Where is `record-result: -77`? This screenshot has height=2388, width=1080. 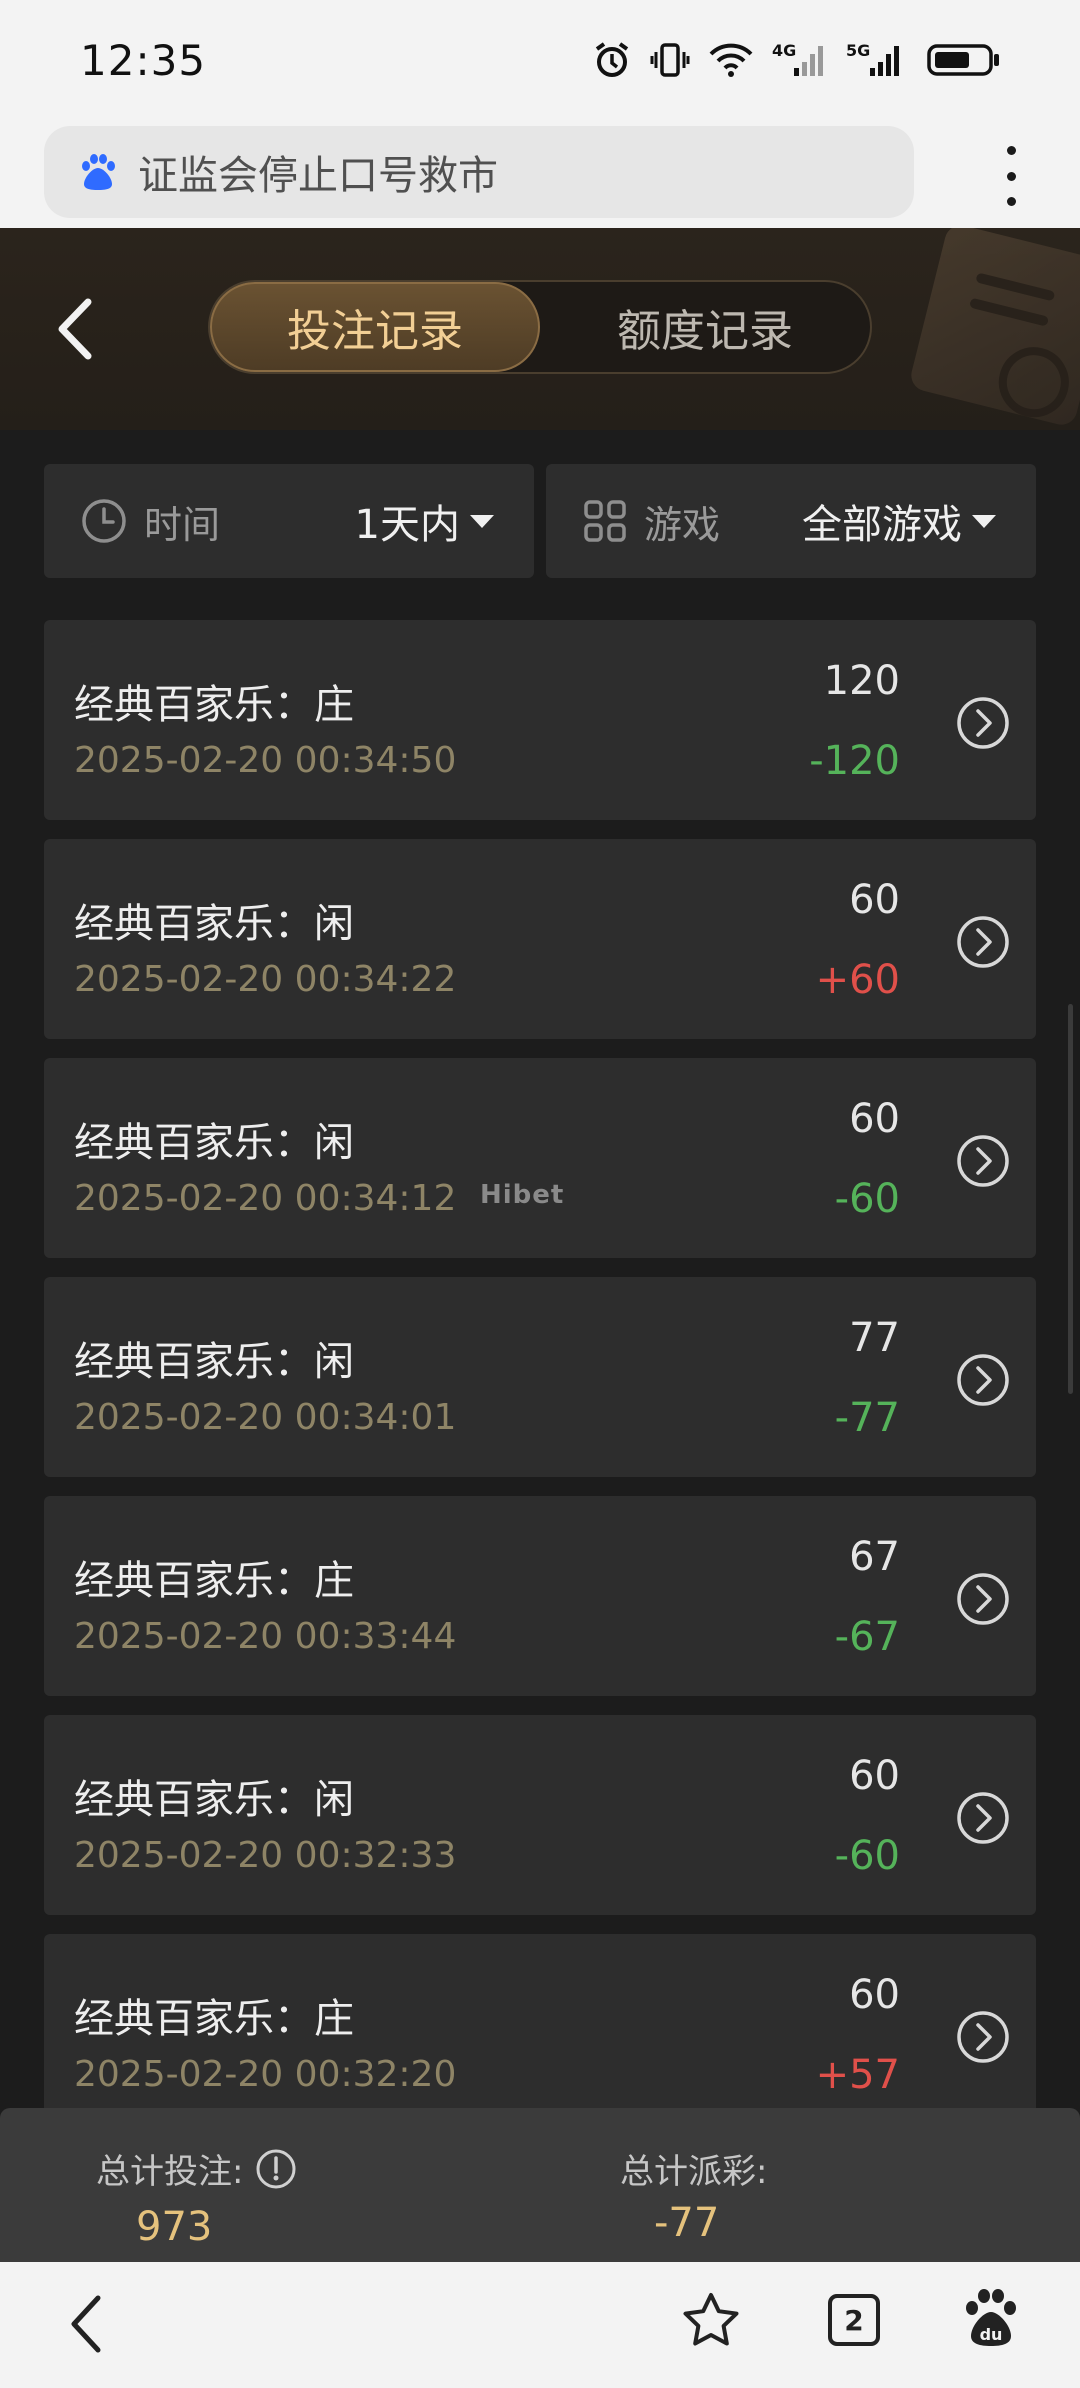
record-result: -77 is located at coordinates (867, 1418).